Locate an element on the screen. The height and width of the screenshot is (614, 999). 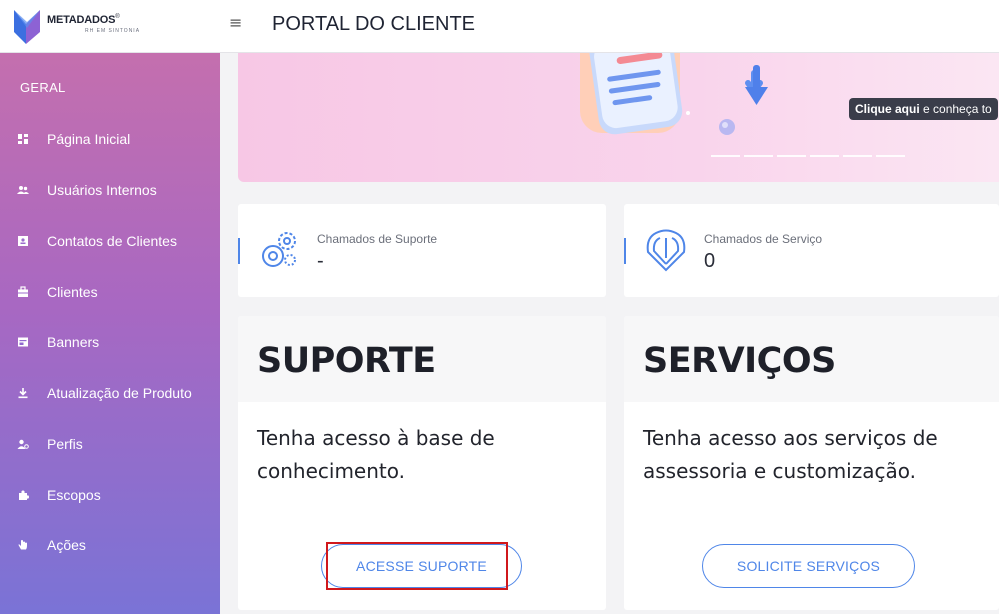
metadados-logo-icon is located at coordinates (27, 27).